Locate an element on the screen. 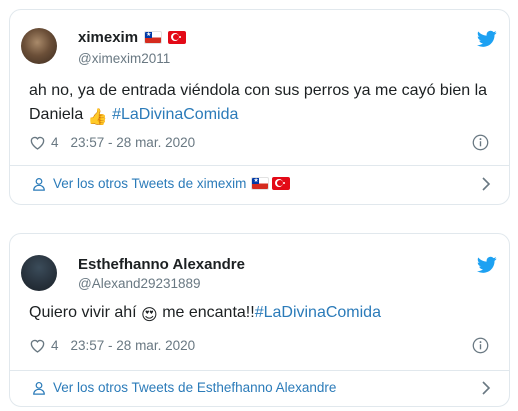 This screenshot has width=518, height=411. thumbs-up-emoji: 👍 is located at coordinates (97, 117).